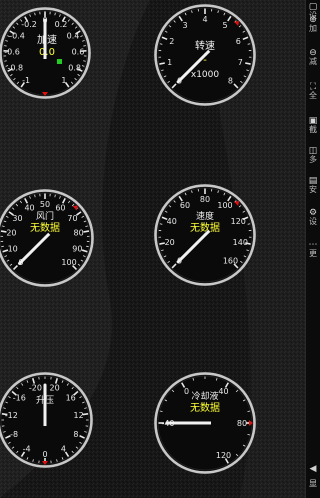  I want to click on side-toolbar: ▢ 设 ⊕ 加 ⊖ 减 ⛶ 全 ▣ 截 ◫ 多 ▤ 安 ⚙ 设 ⋯ 更 ◀ 显, so click(312, 249).